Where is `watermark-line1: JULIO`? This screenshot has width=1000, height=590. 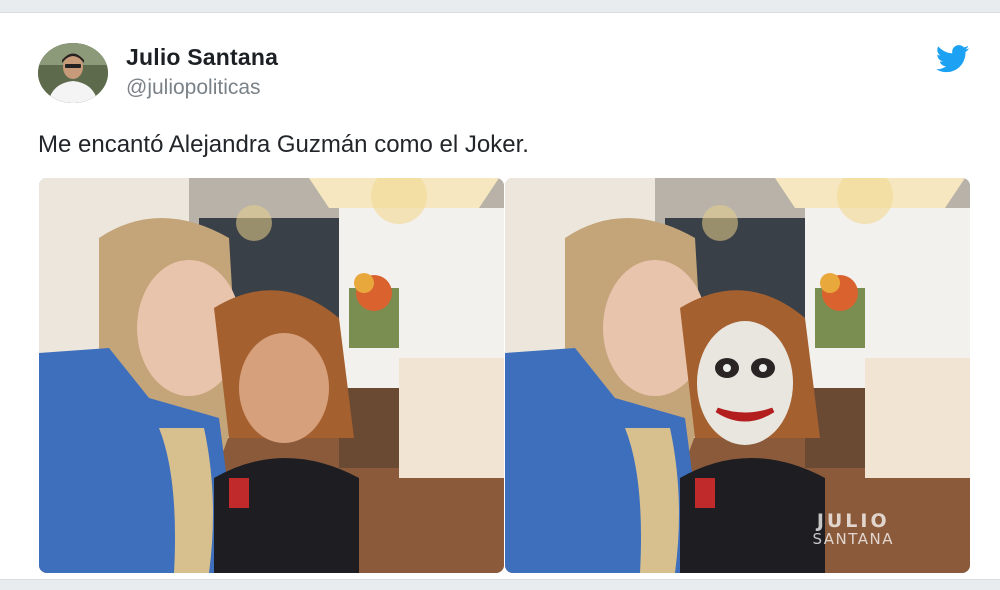
watermark-line1: JULIO is located at coordinates (853, 521).